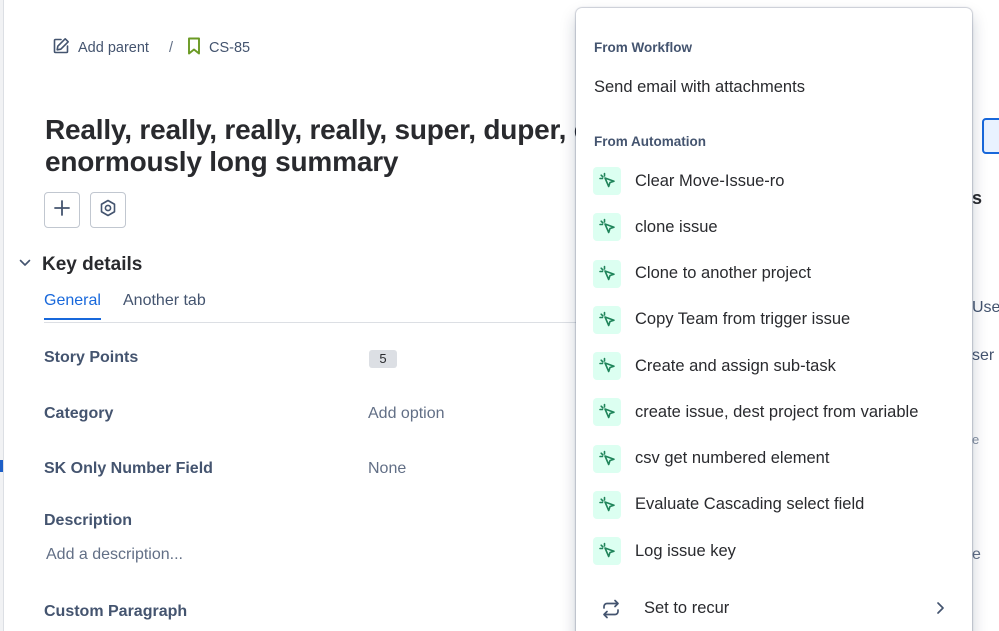 Image resolution: width=999 pixels, height=631 pixels. What do you see at coordinates (699, 87) in the screenshot?
I see `menu-item-send-email: Send email with attachments` at bounding box center [699, 87].